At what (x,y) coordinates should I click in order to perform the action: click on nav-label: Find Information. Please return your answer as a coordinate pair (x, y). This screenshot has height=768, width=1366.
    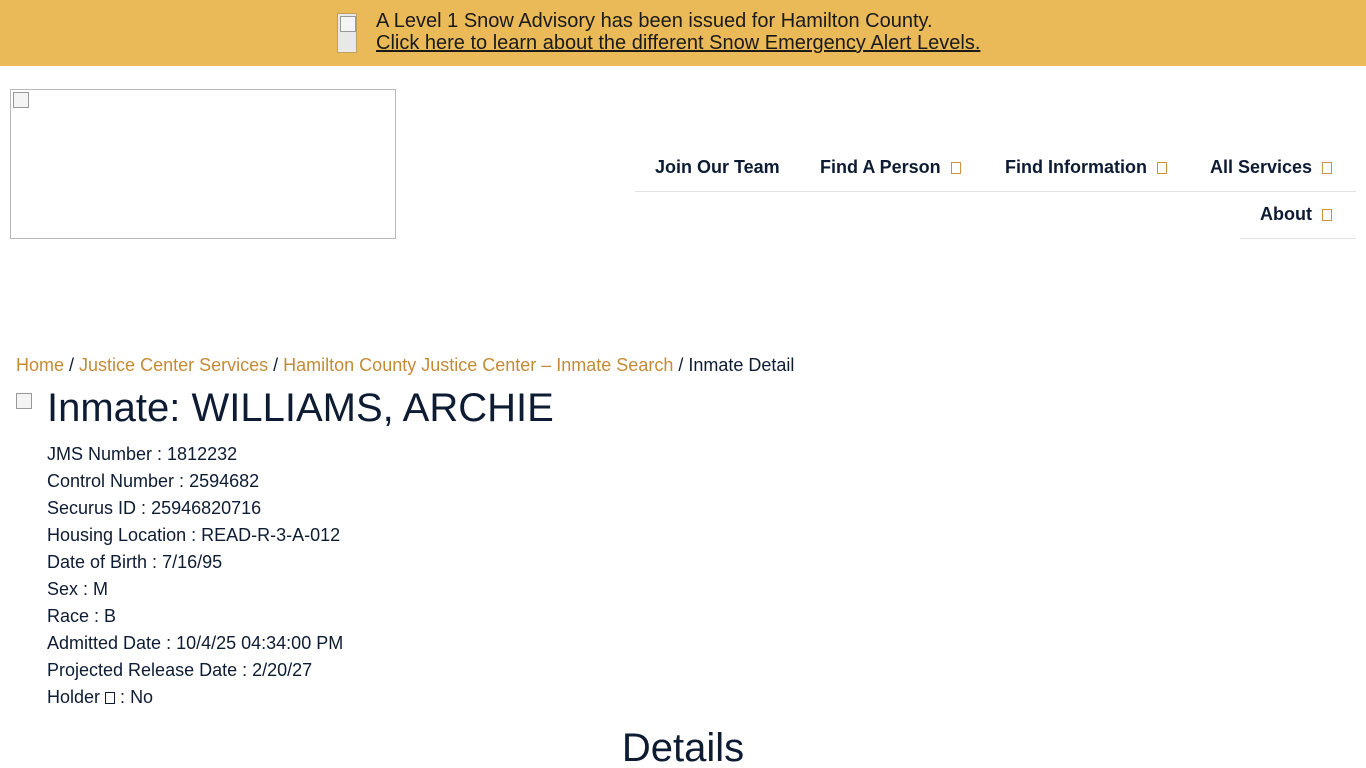
    Looking at the image, I should click on (1076, 167).